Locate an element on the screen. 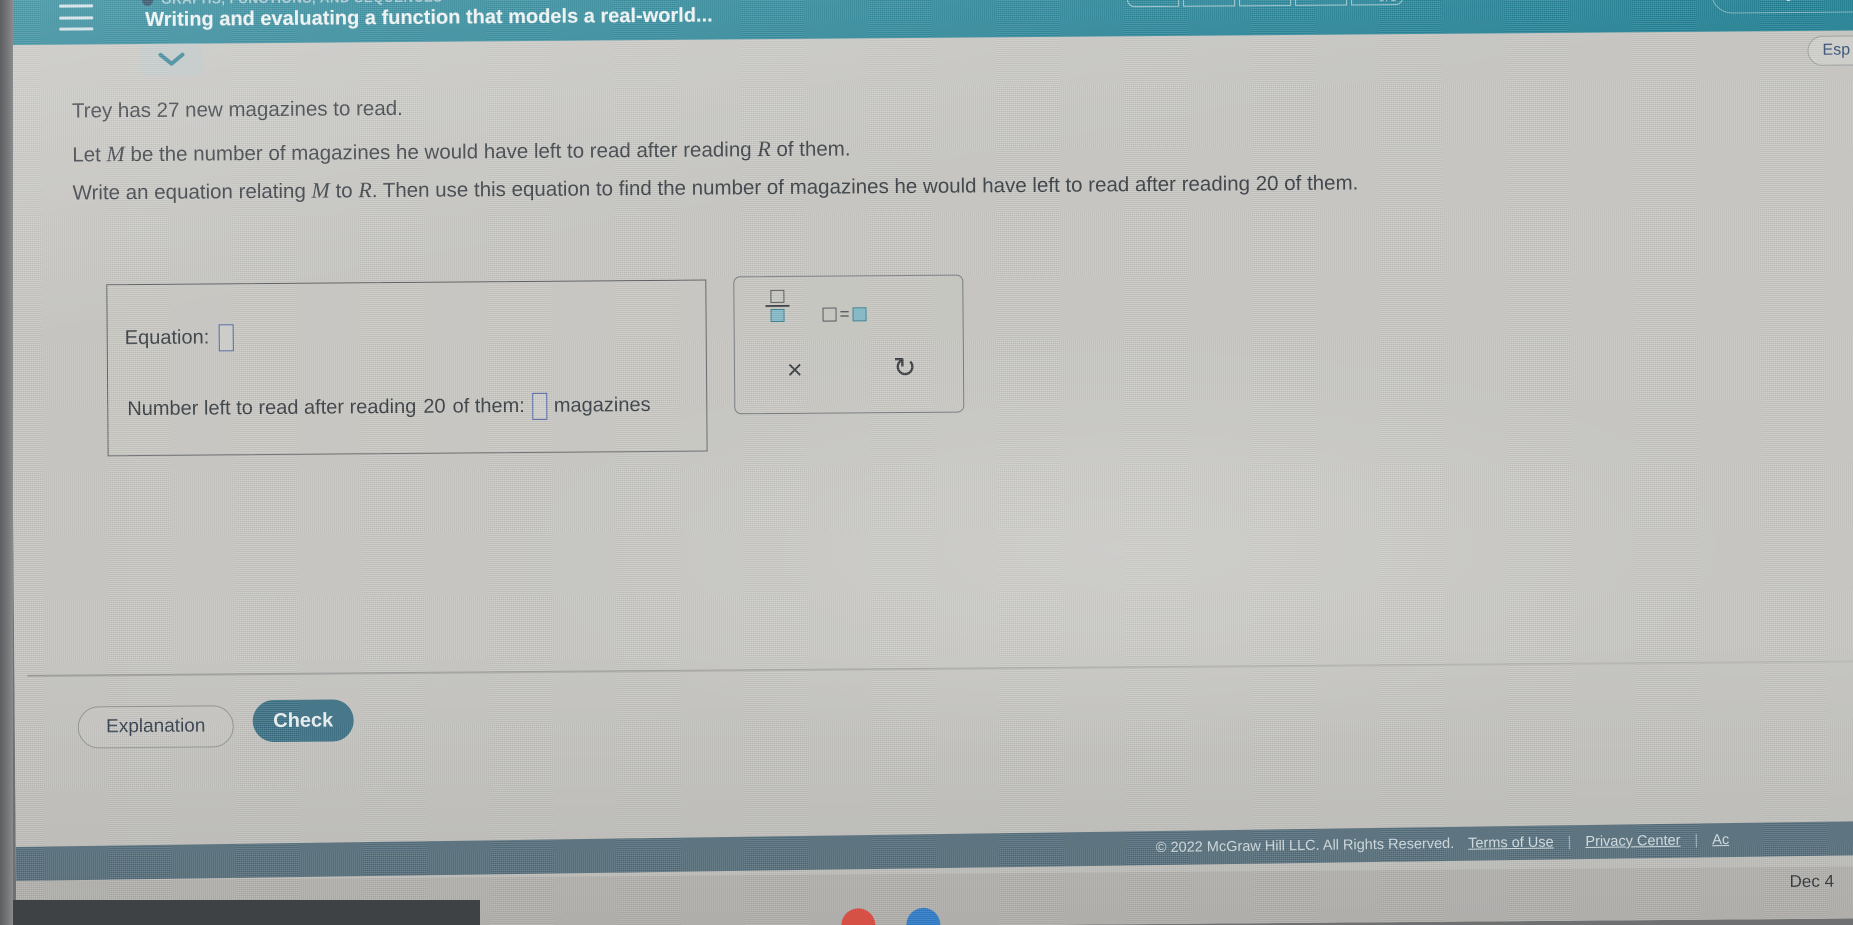  equation-row: Equation: is located at coordinates (179, 338).